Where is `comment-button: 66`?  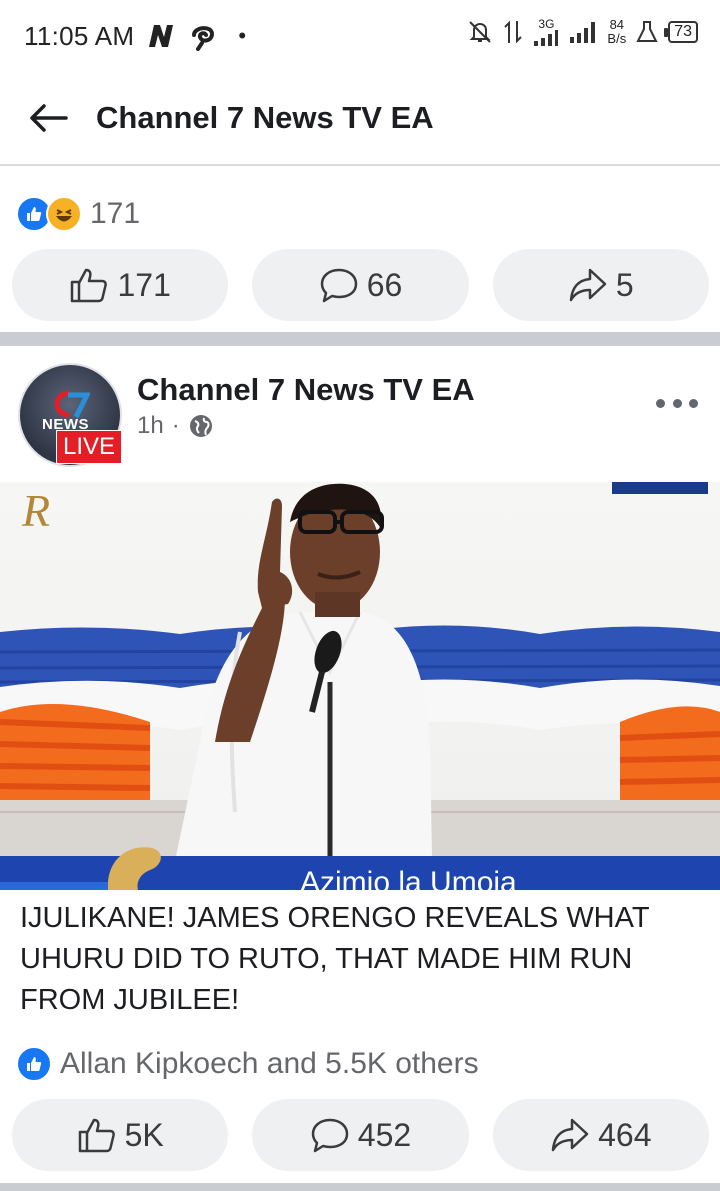
comment-button: 66 is located at coordinates (360, 285).